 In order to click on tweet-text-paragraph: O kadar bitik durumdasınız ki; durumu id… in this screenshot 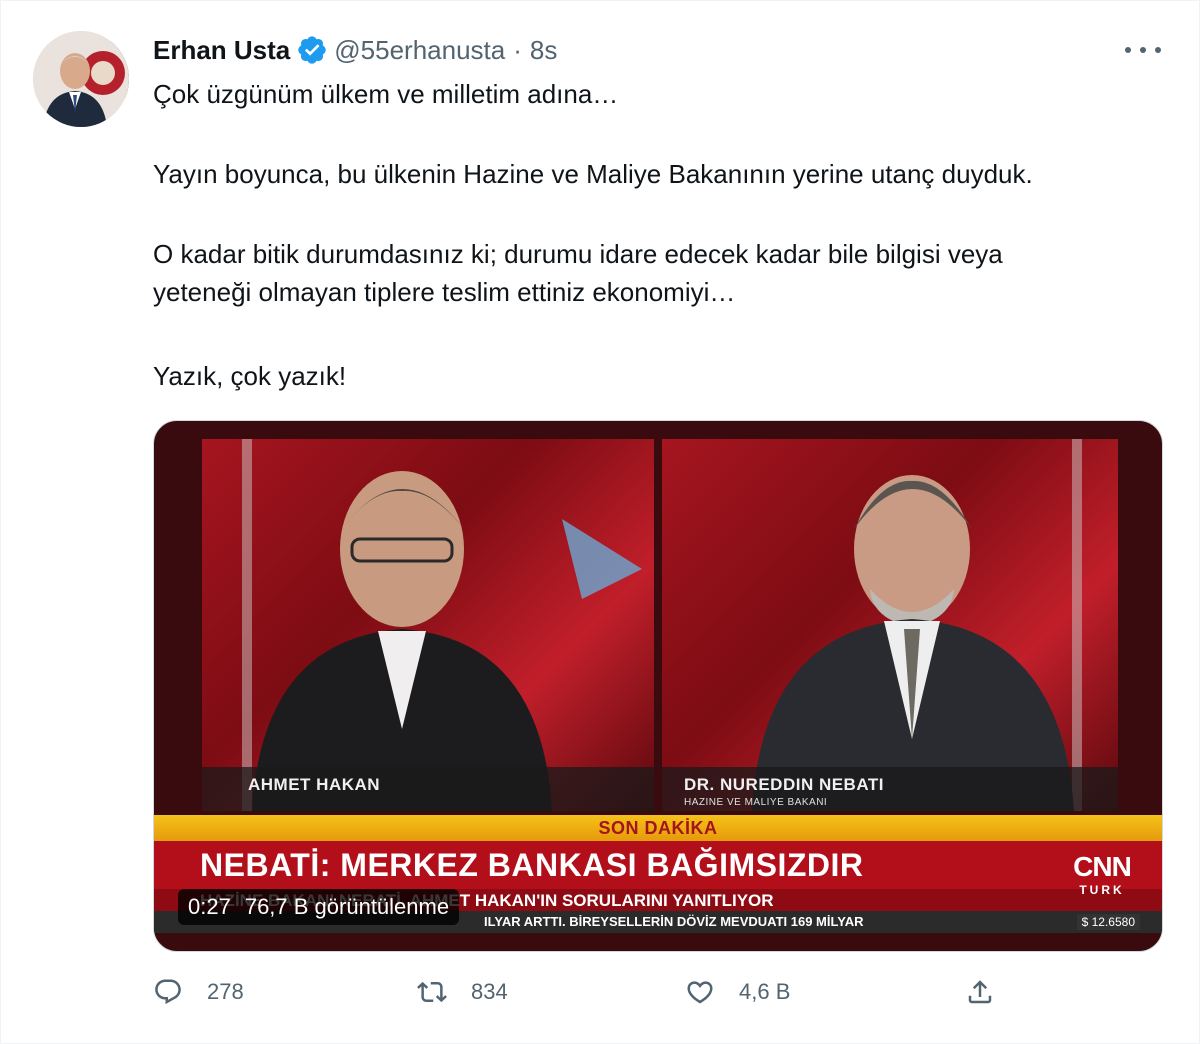, I will do `click(578, 254)`.